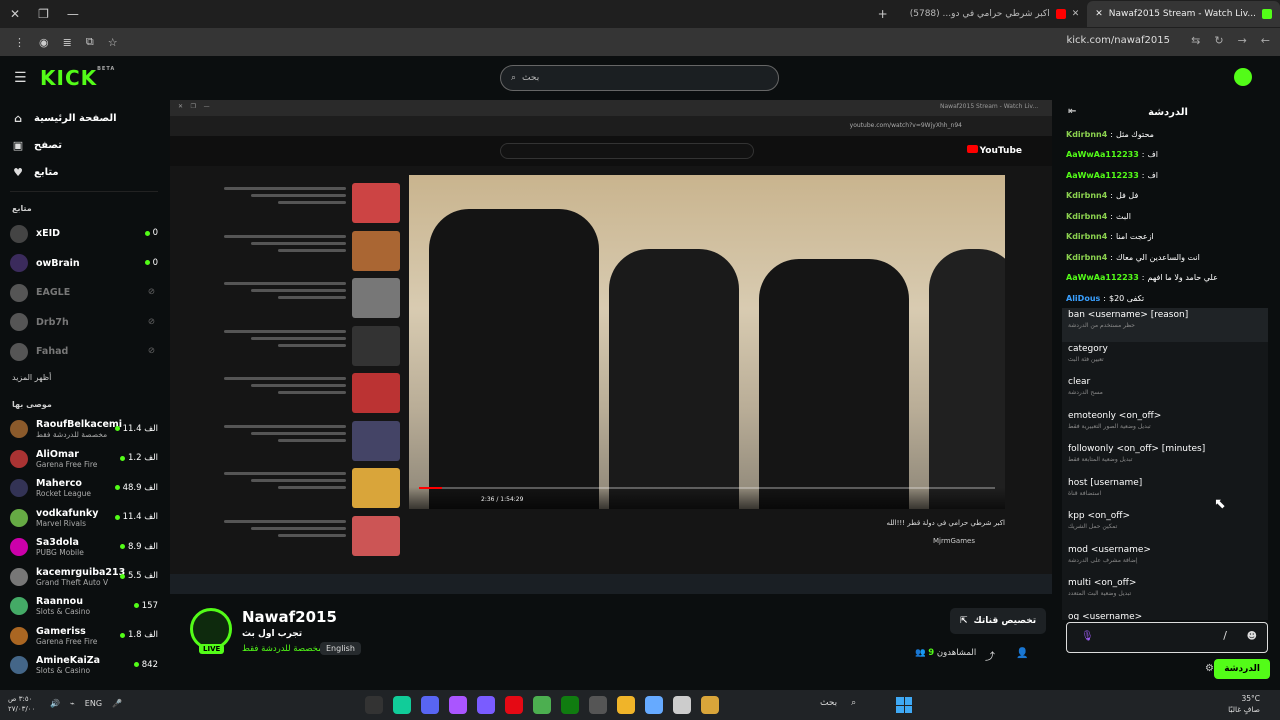 Image resolution: width=1280 pixels, height=720 pixels. I want to click on hamburger-menu-icon: ☰, so click(20, 78).